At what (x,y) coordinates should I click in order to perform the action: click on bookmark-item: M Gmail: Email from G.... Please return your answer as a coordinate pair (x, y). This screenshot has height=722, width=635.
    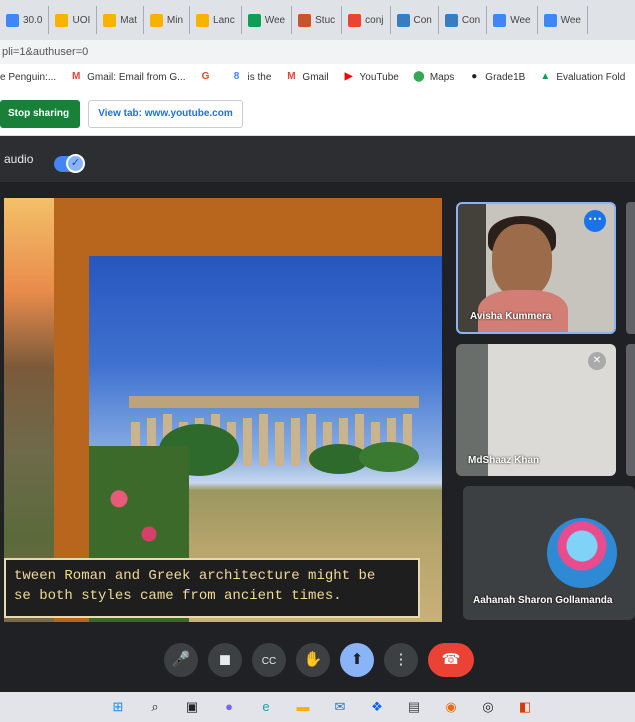
    Looking at the image, I should click on (128, 77).